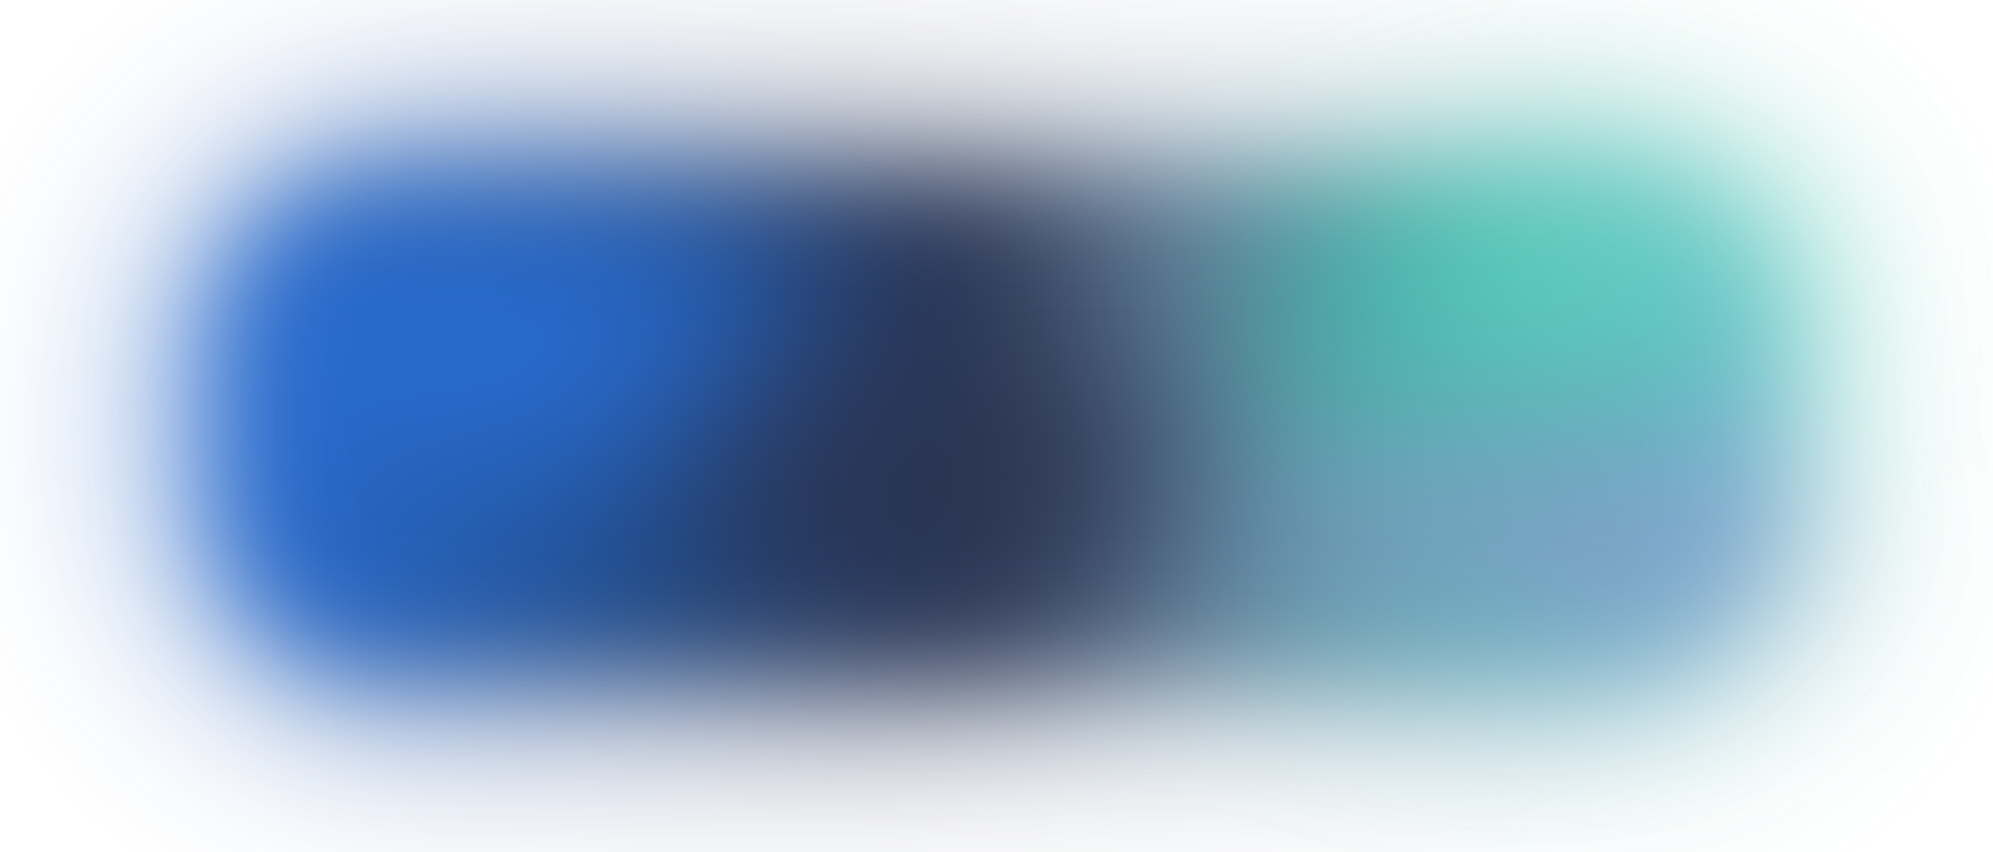 This screenshot has height=852, width=1993. What do you see at coordinates (1525, 540) in the screenshot?
I see `lavender-lower-blob` at bounding box center [1525, 540].